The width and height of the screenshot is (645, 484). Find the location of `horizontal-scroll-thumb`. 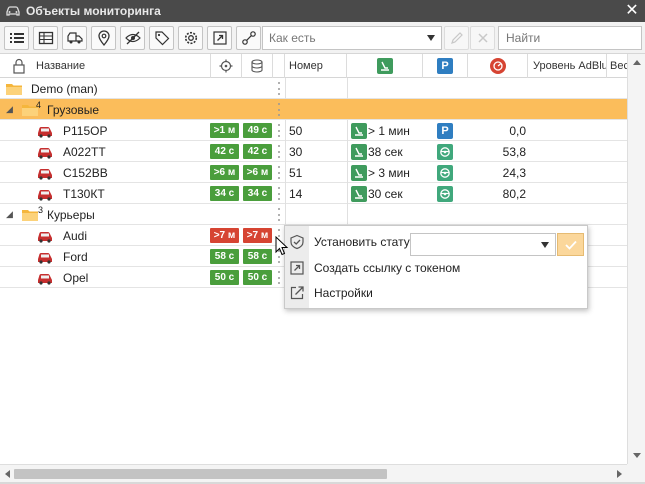

horizontal-scroll-thumb is located at coordinates (200, 474).